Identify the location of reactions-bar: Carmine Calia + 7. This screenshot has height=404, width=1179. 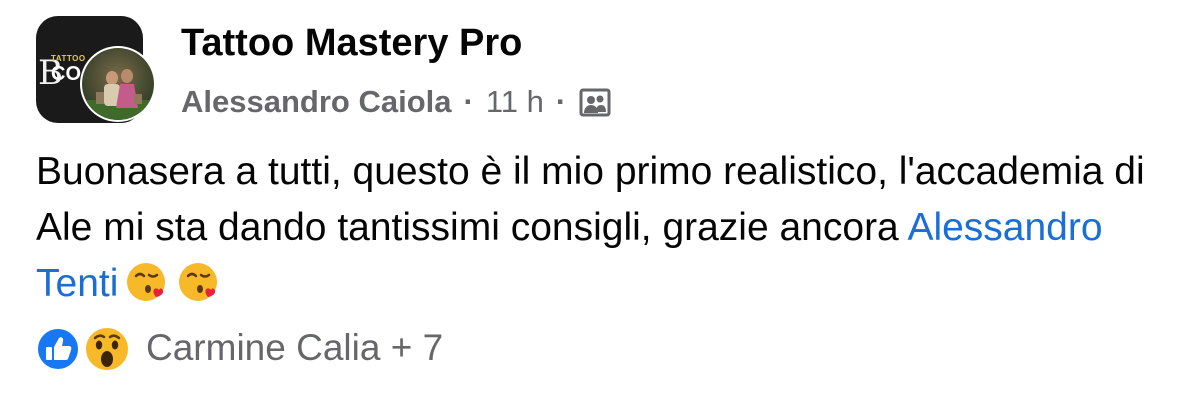
(239, 348).